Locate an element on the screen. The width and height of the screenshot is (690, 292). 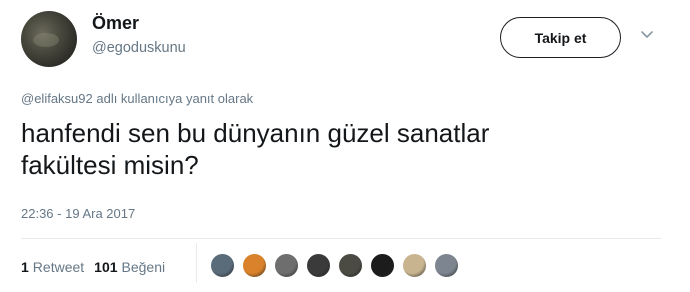
stats-divider is located at coordinates (196, 263).